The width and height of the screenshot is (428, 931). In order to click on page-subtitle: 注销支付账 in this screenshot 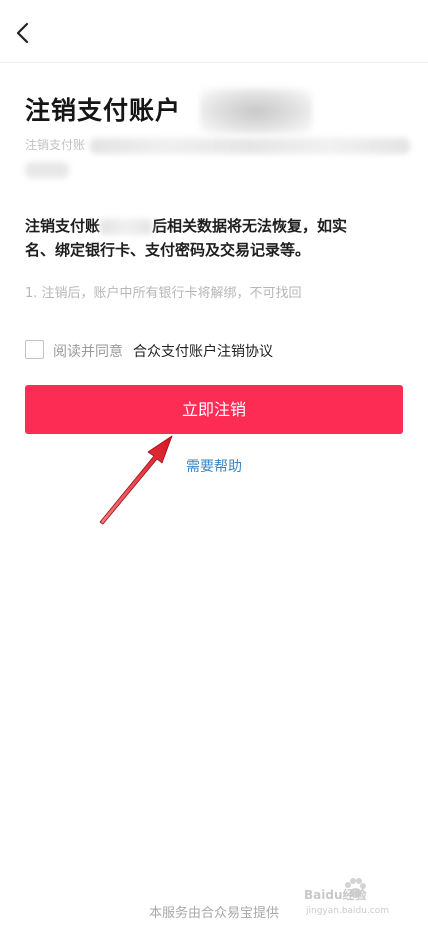, I will do `click(55, 145)`.